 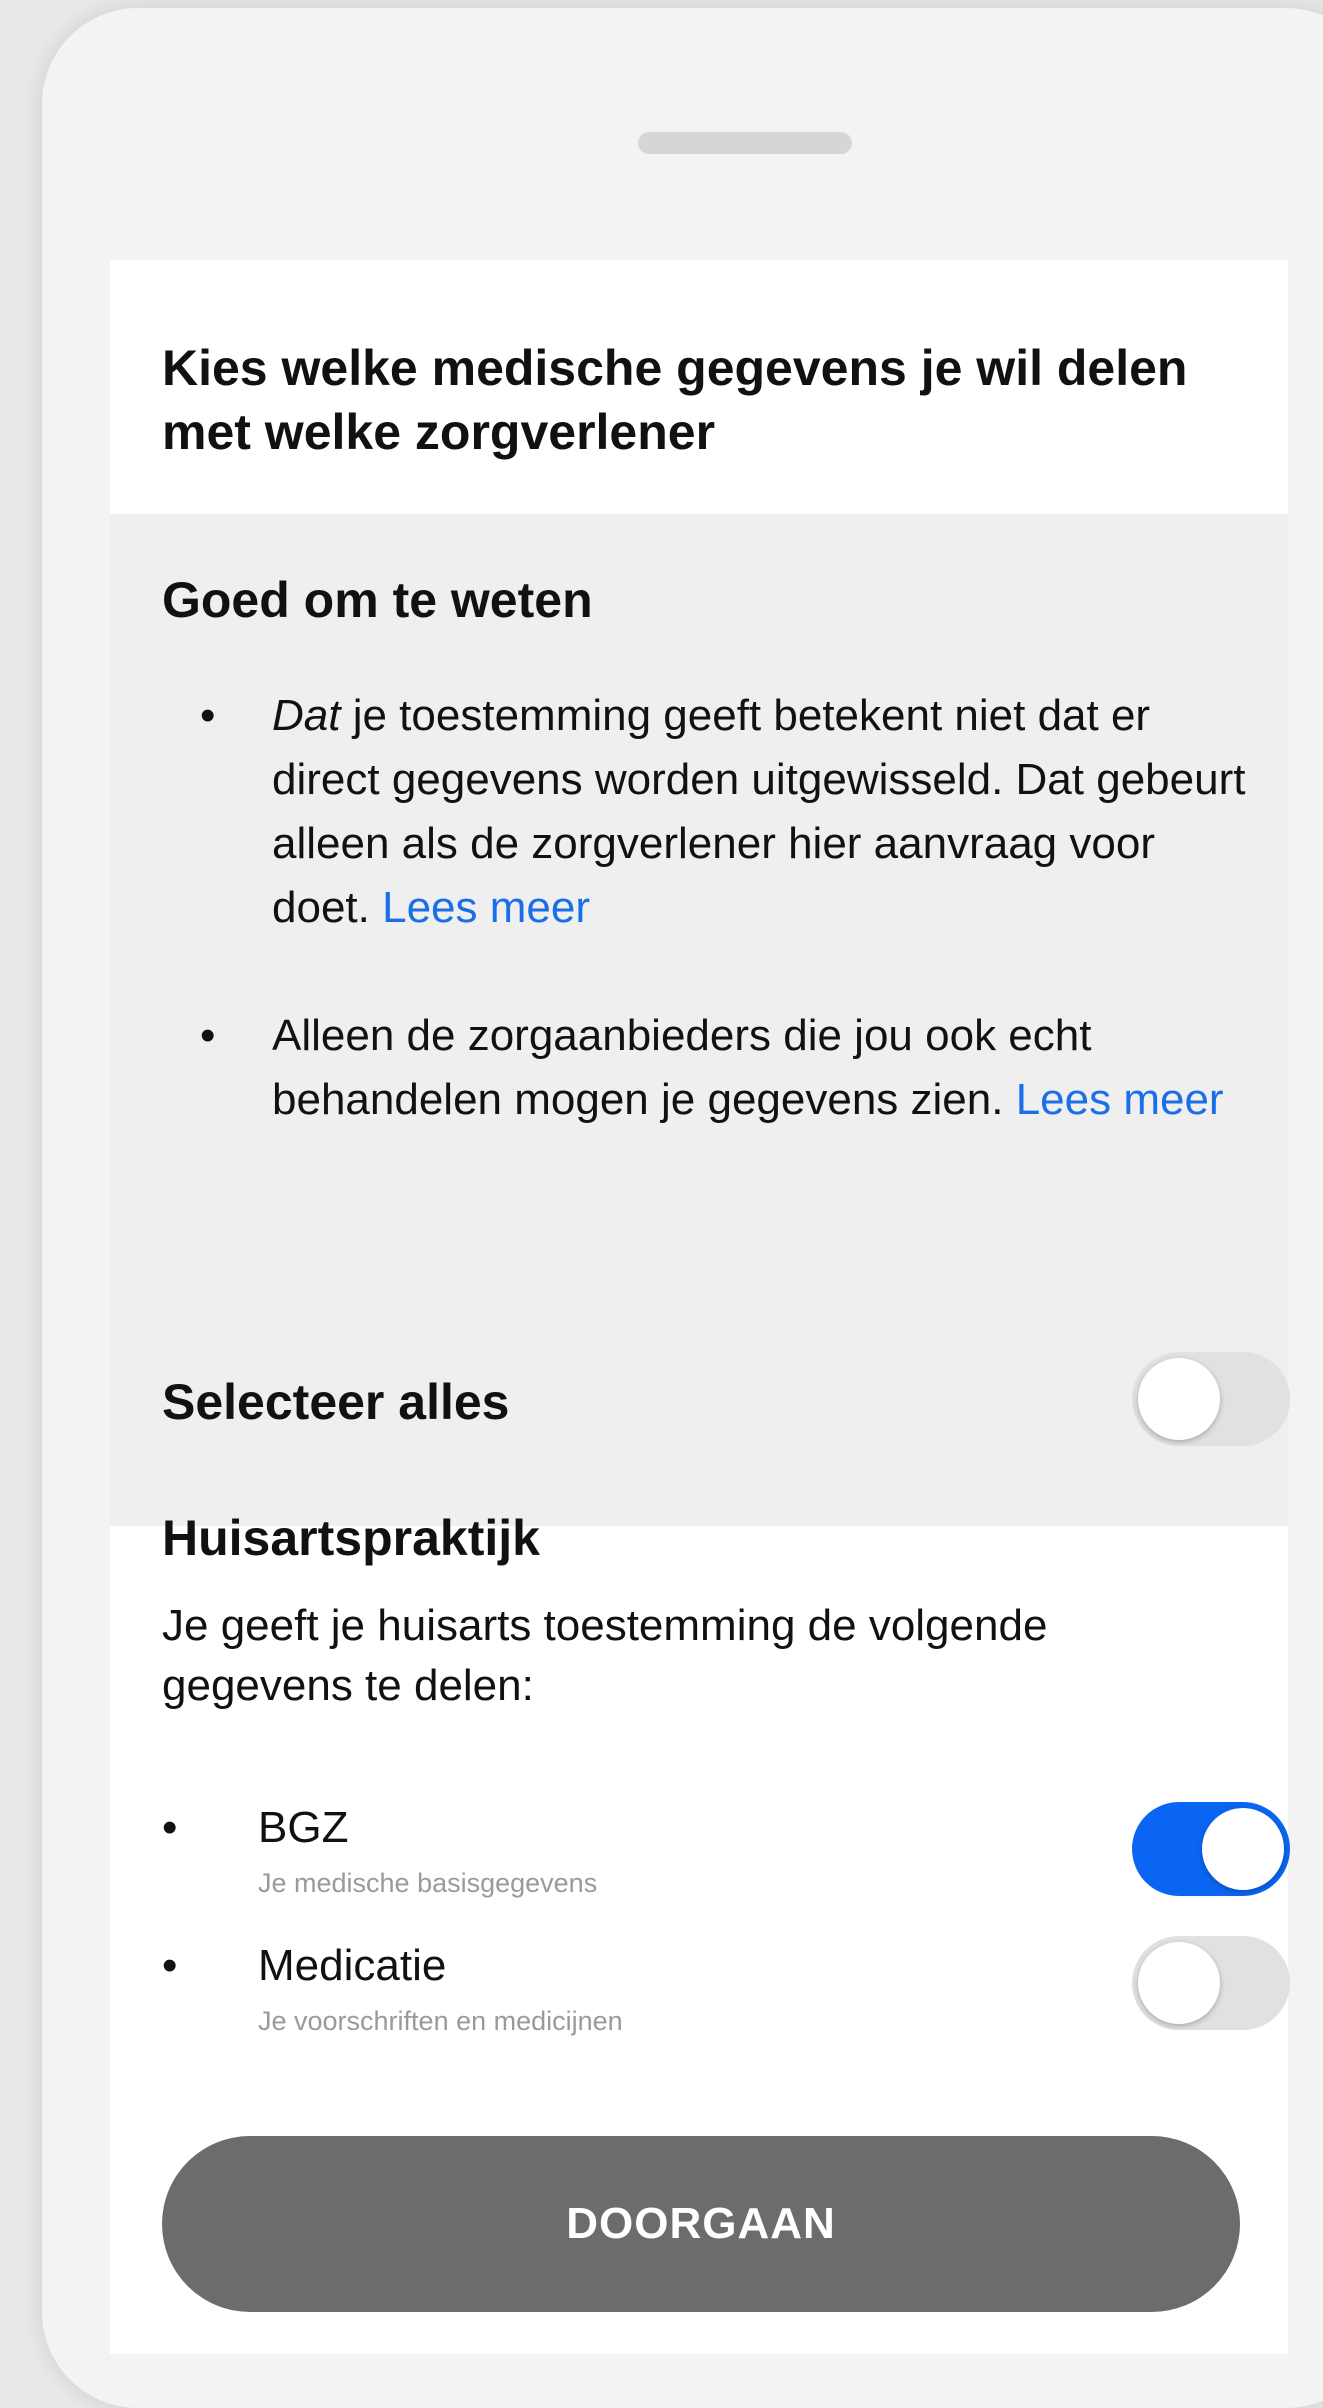 What do you see at coordinates (440, 2021) in the screenshot?
I see `data-item-subtitle: Je voorschriften en medicijnen` at bounding box center [440, 2021].